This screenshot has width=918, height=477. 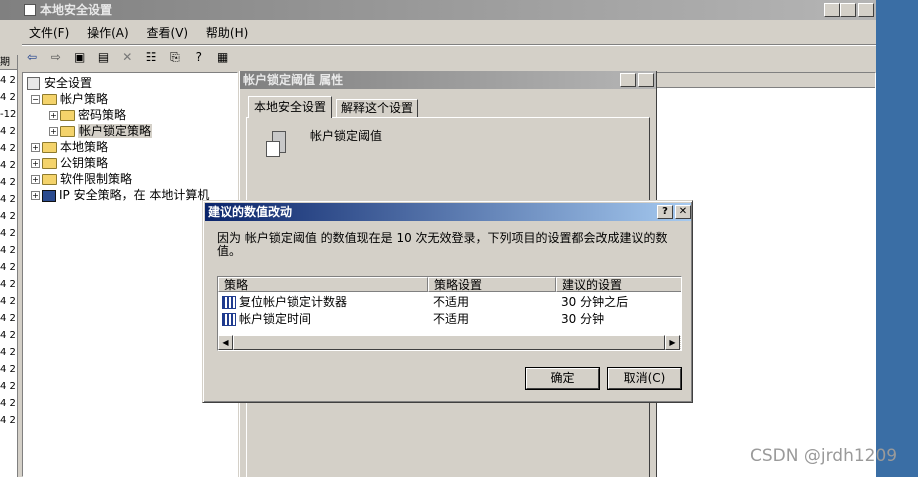 I want to click on tree-label: IP 安全策略，在 本地计算机, so click(x=134, y=195).